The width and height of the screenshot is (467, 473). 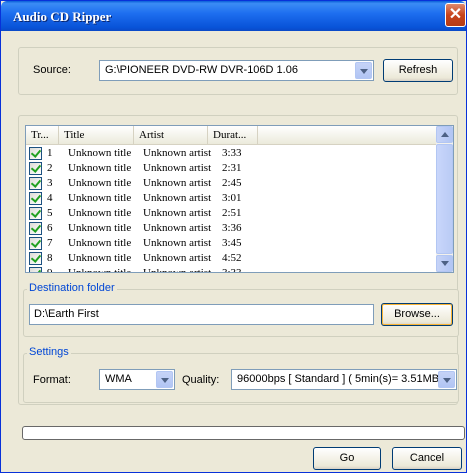 I want to click on track-duration: 3:01, so click(x=232, y=198).